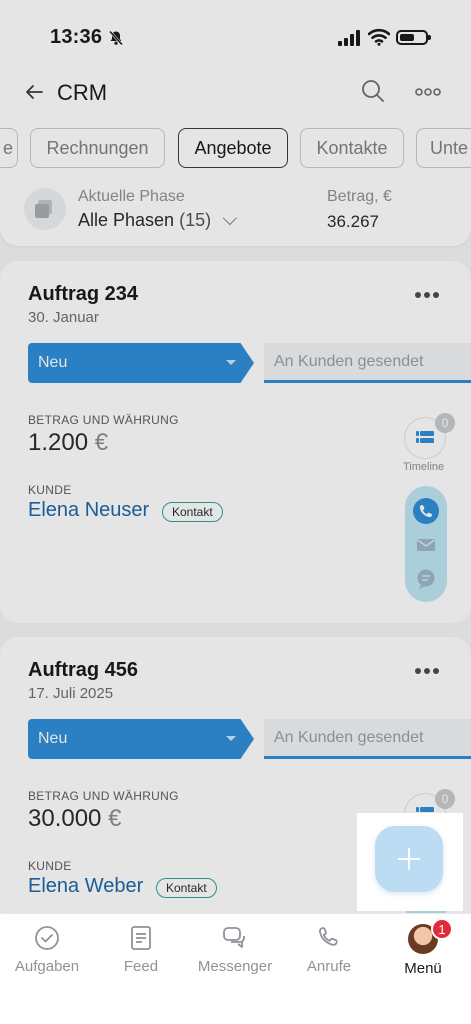 The height and width of the screenshot is (1024, 471). What do you see at coordinates (359, 196) in the screenshot?
I see `amount-label: Betrag, €` at bounding box center [359, 196].